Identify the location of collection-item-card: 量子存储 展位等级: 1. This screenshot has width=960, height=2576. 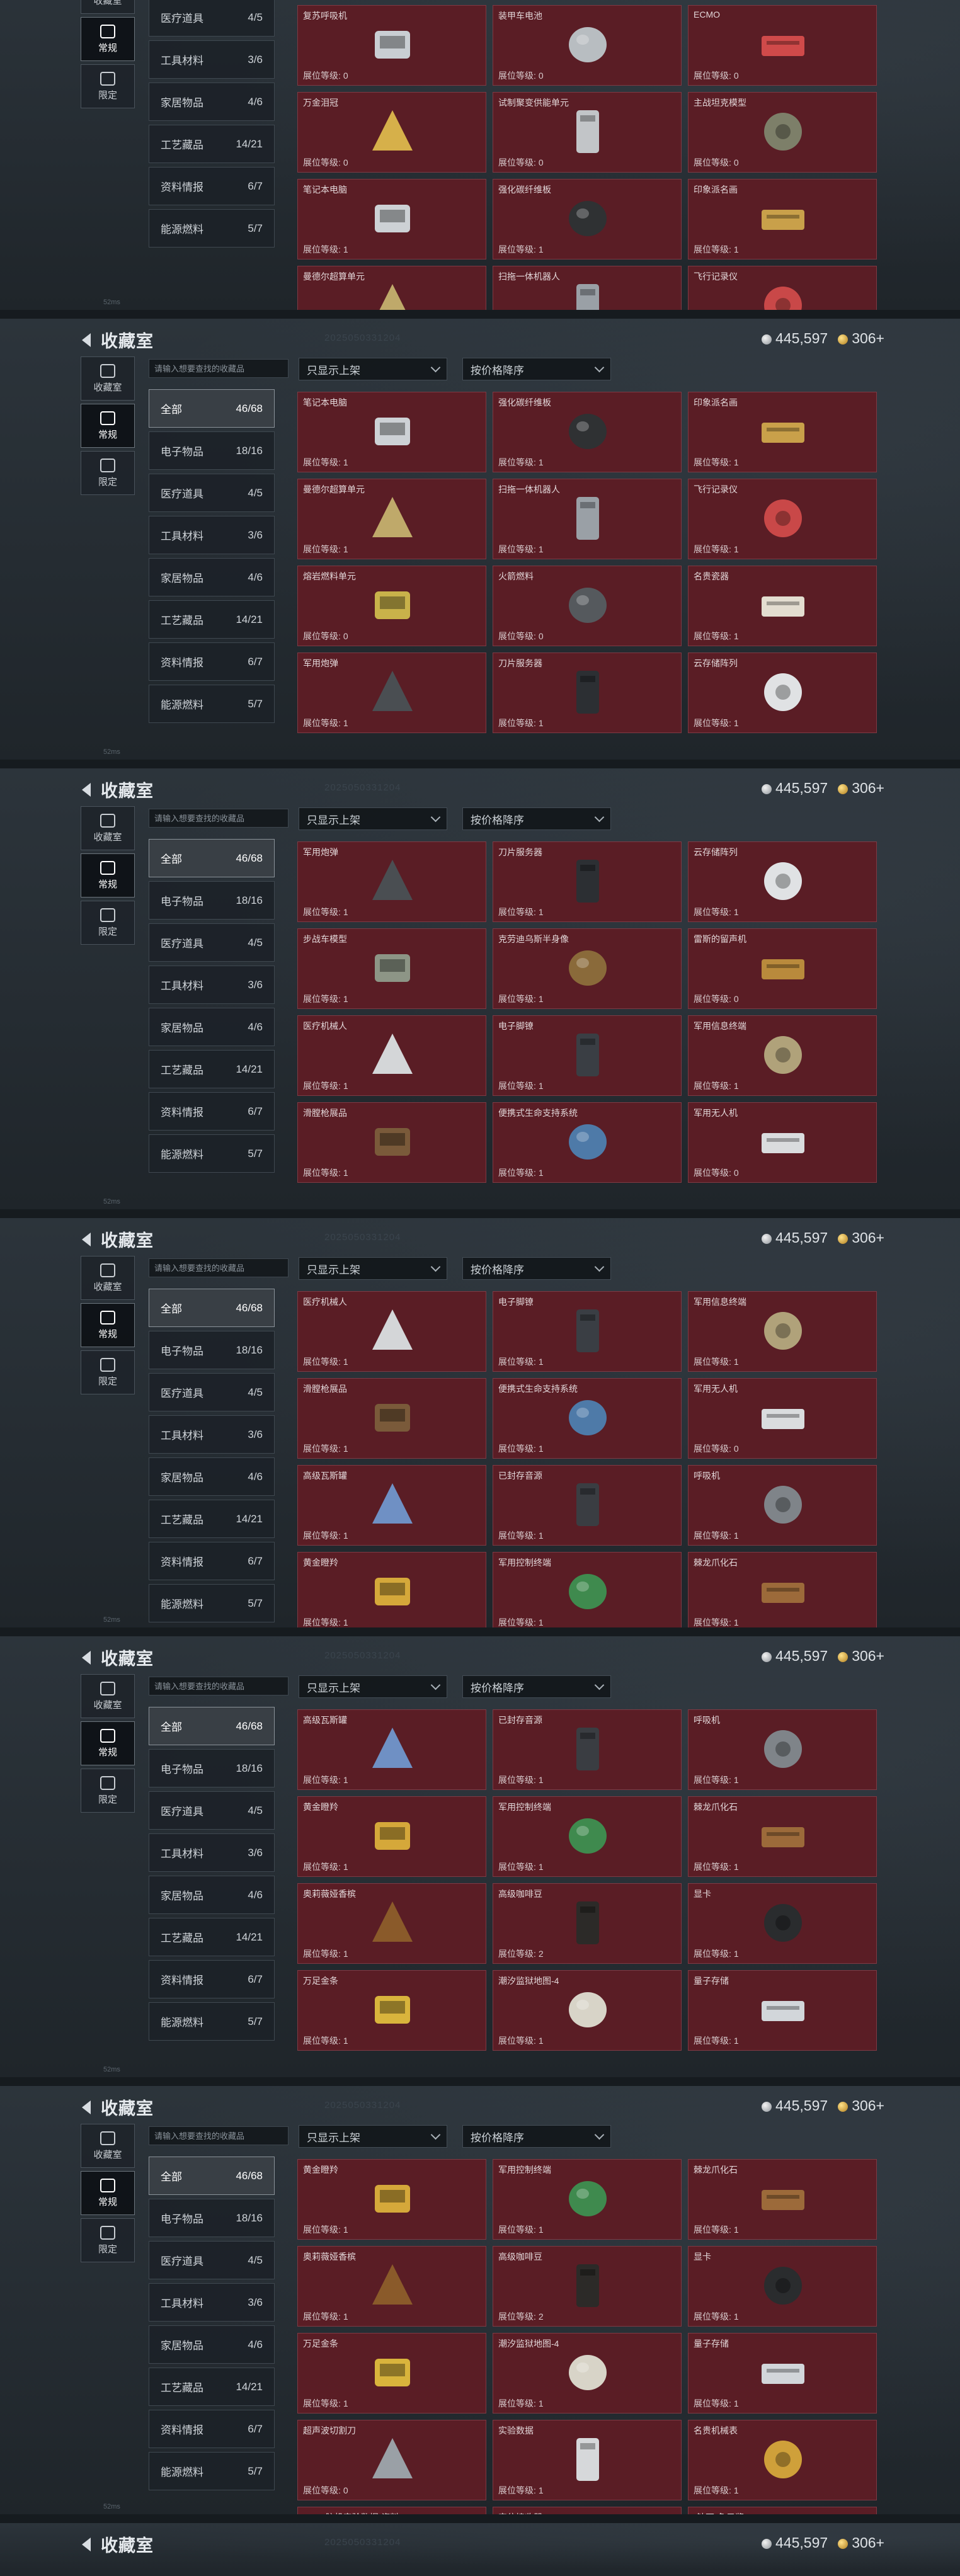
(782, 2010).